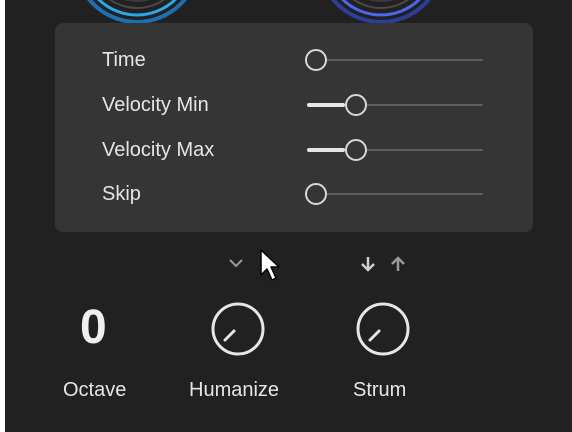  I want to click on time-slider, so click(393, 60).